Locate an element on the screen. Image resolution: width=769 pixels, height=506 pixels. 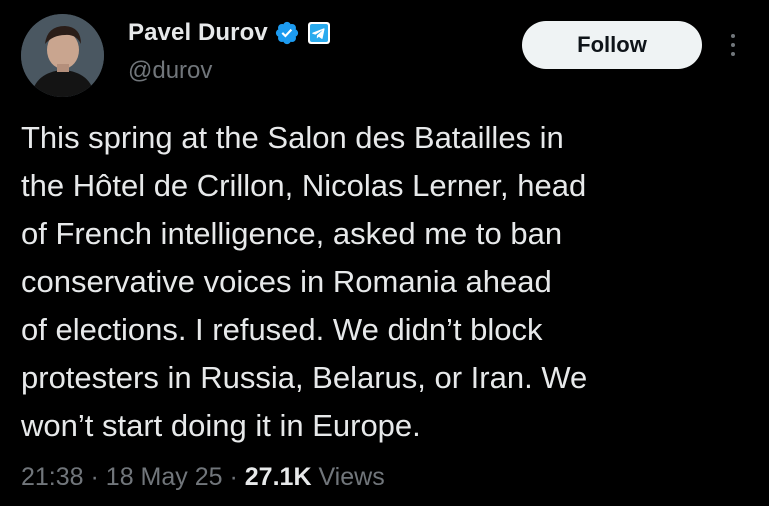
tweet-text-line: of elections. I refused. We didn’t block is located at coordinates (282, 329).